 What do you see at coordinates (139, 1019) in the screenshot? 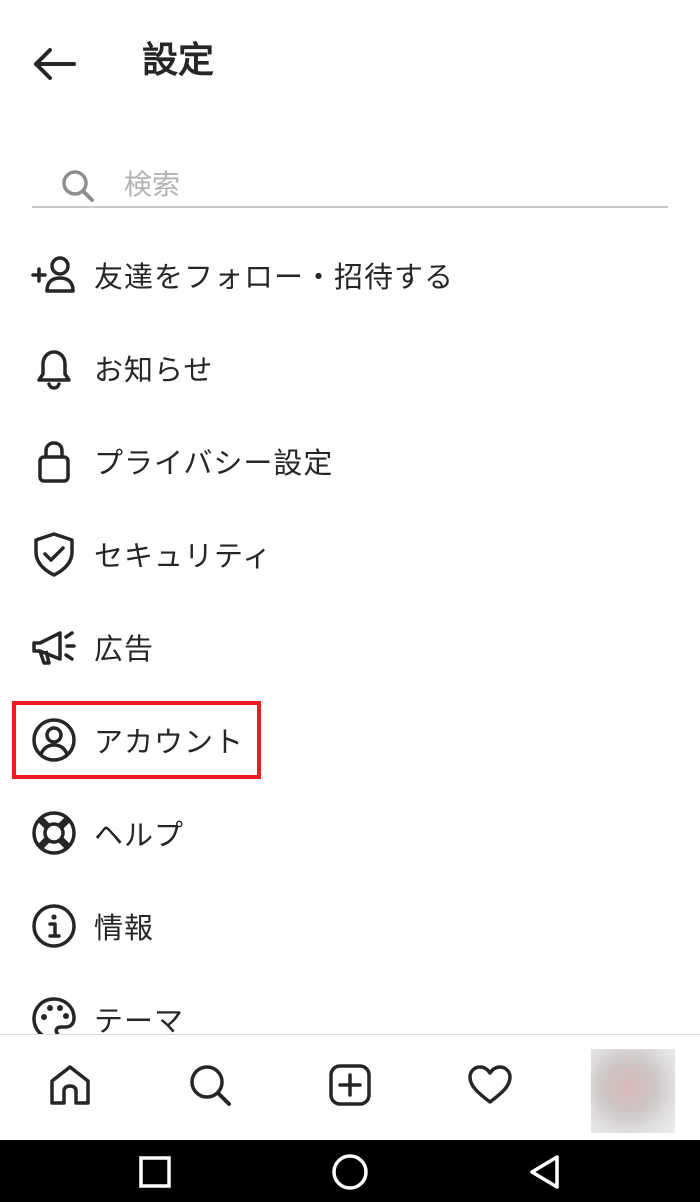
I see `menu-item-label: テーマ` at bounding box center [139, 1019].